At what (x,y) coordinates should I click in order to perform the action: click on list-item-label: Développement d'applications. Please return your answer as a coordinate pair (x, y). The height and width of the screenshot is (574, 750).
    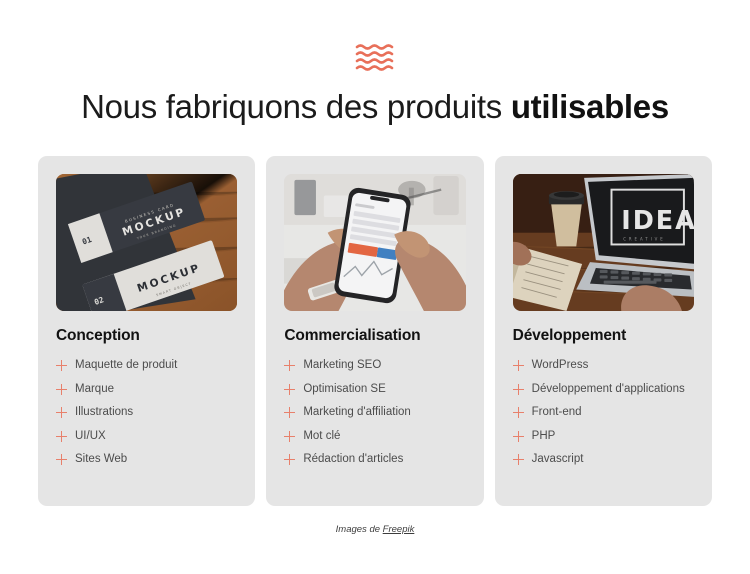
    Looking at the image, I should click on (608, 388).